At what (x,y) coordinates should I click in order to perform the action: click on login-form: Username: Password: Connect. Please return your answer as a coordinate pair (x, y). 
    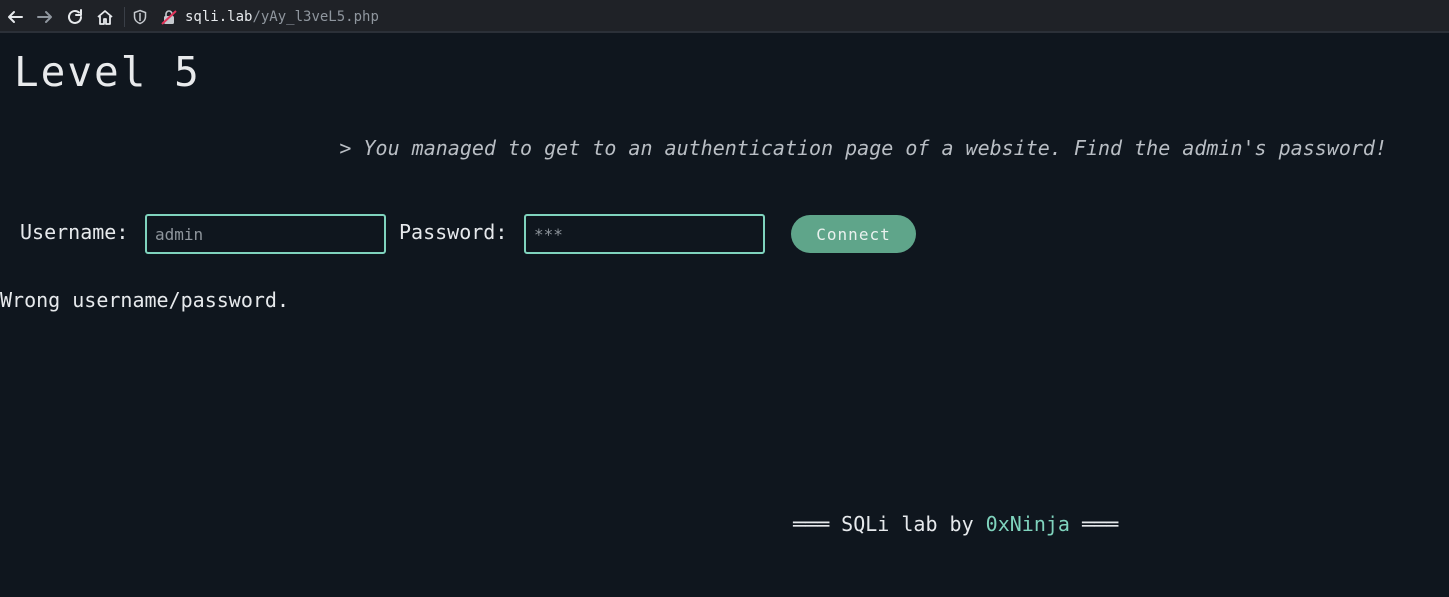
    Looking at the image, I should click on (500, 234).